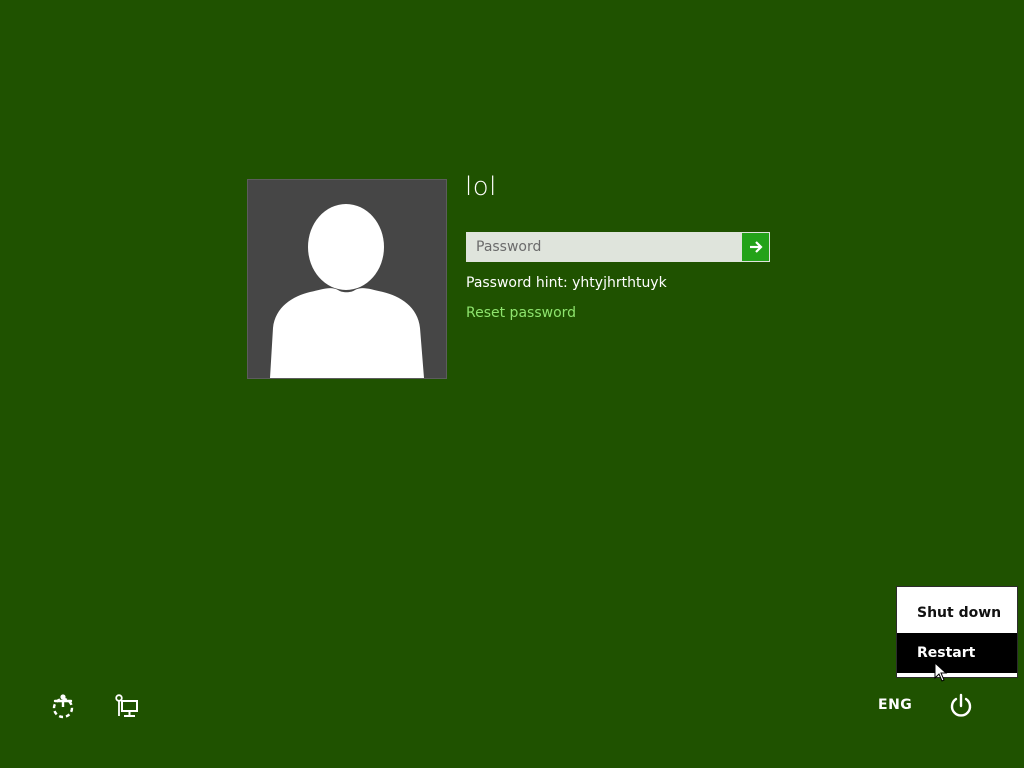  Describe the element at coordinates (895, 705) in the screenshot. I see `language-indicator: ENG` at that location.